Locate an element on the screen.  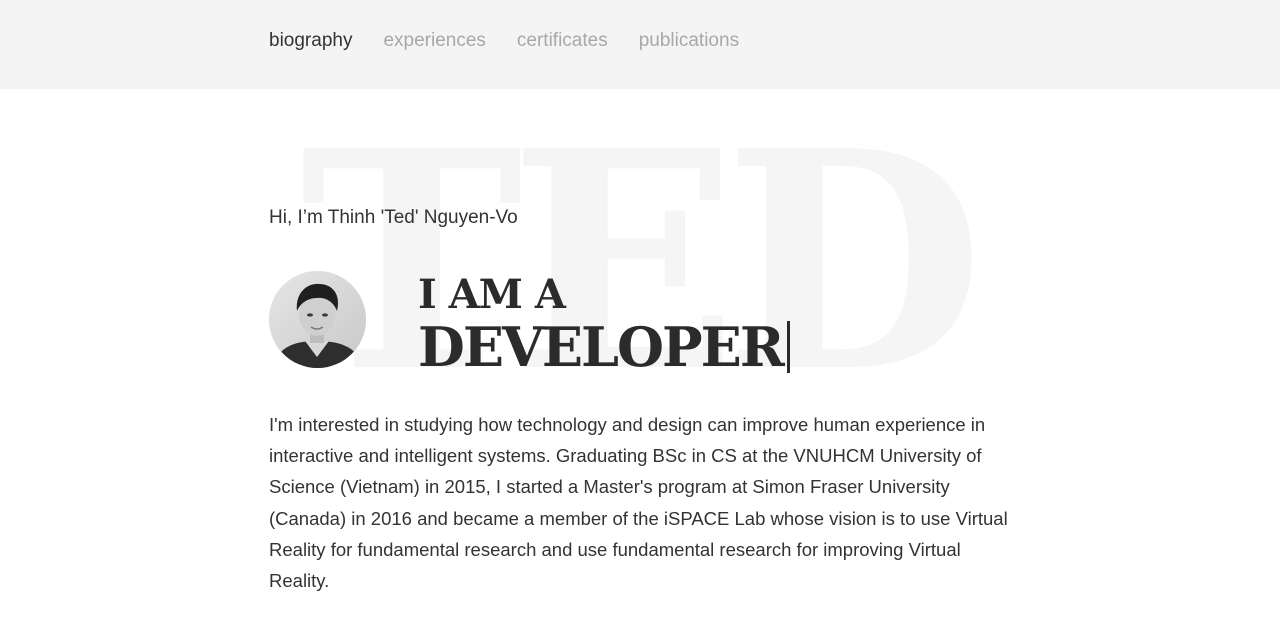
greeting-text: Hi, I’m Thinh 'Ted' Nguyen-Vo is located at coordinates (393, 217).